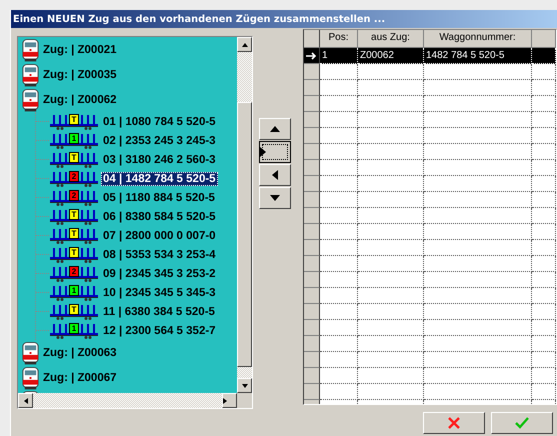 The image size is (557, 436). Describe the element at coordinates (478, 39) in the screenshot. I see `column-header: Waggonnummer:` at that location.